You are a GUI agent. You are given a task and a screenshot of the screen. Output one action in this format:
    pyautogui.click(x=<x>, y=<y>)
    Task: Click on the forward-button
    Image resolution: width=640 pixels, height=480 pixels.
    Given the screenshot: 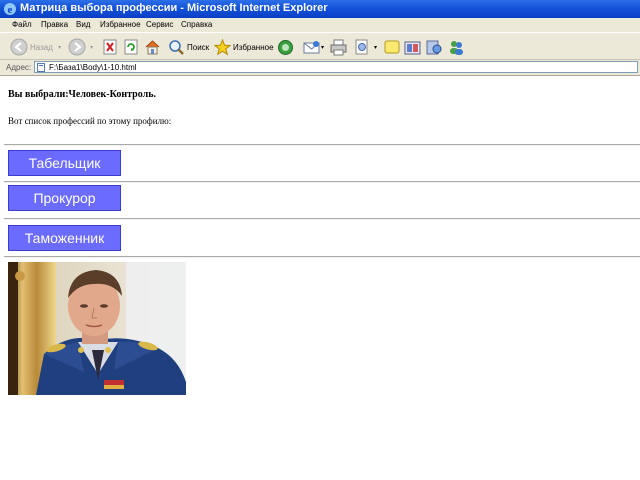 What is the action you would take?
    pyautogui.click(x=77, y=47)
    